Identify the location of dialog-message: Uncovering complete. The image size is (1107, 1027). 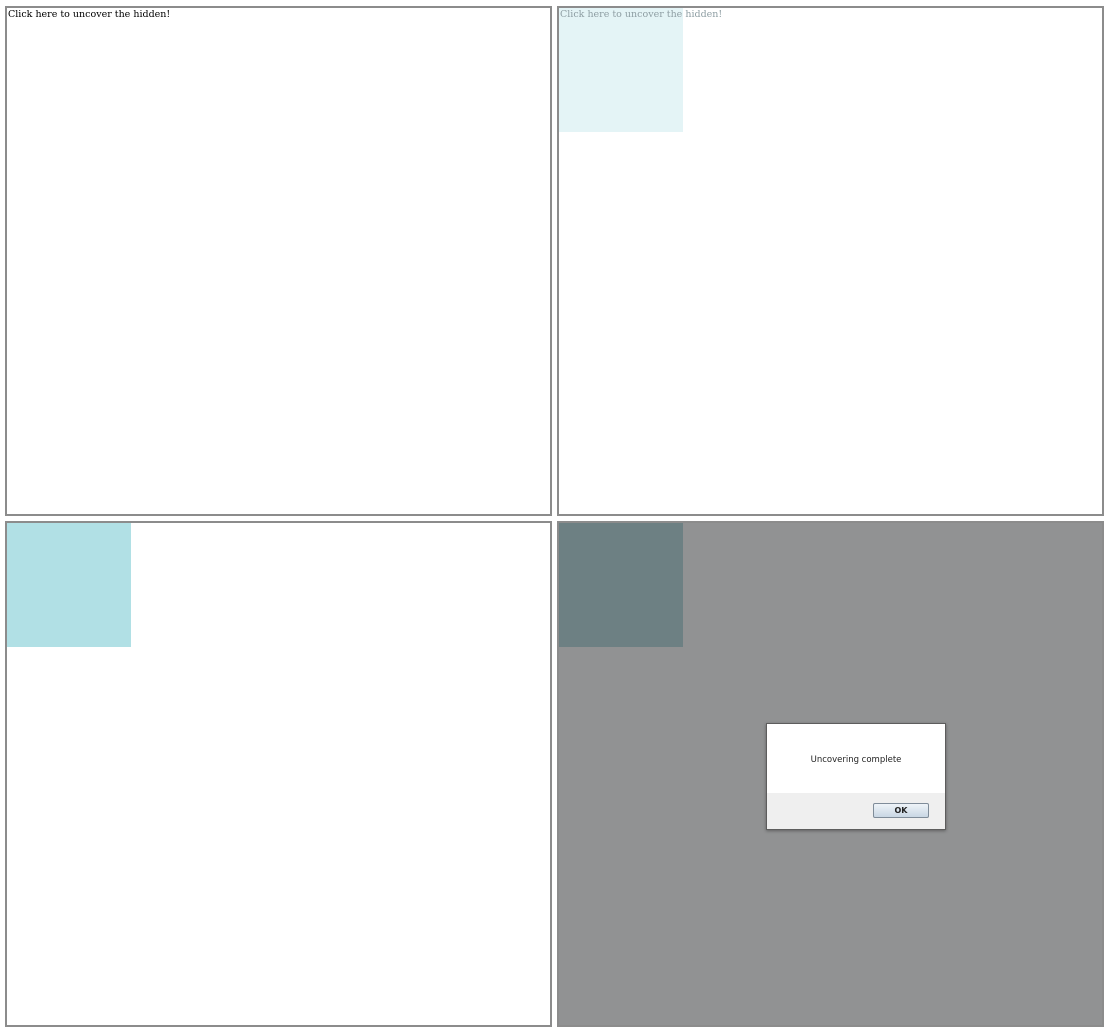
(856, 760).